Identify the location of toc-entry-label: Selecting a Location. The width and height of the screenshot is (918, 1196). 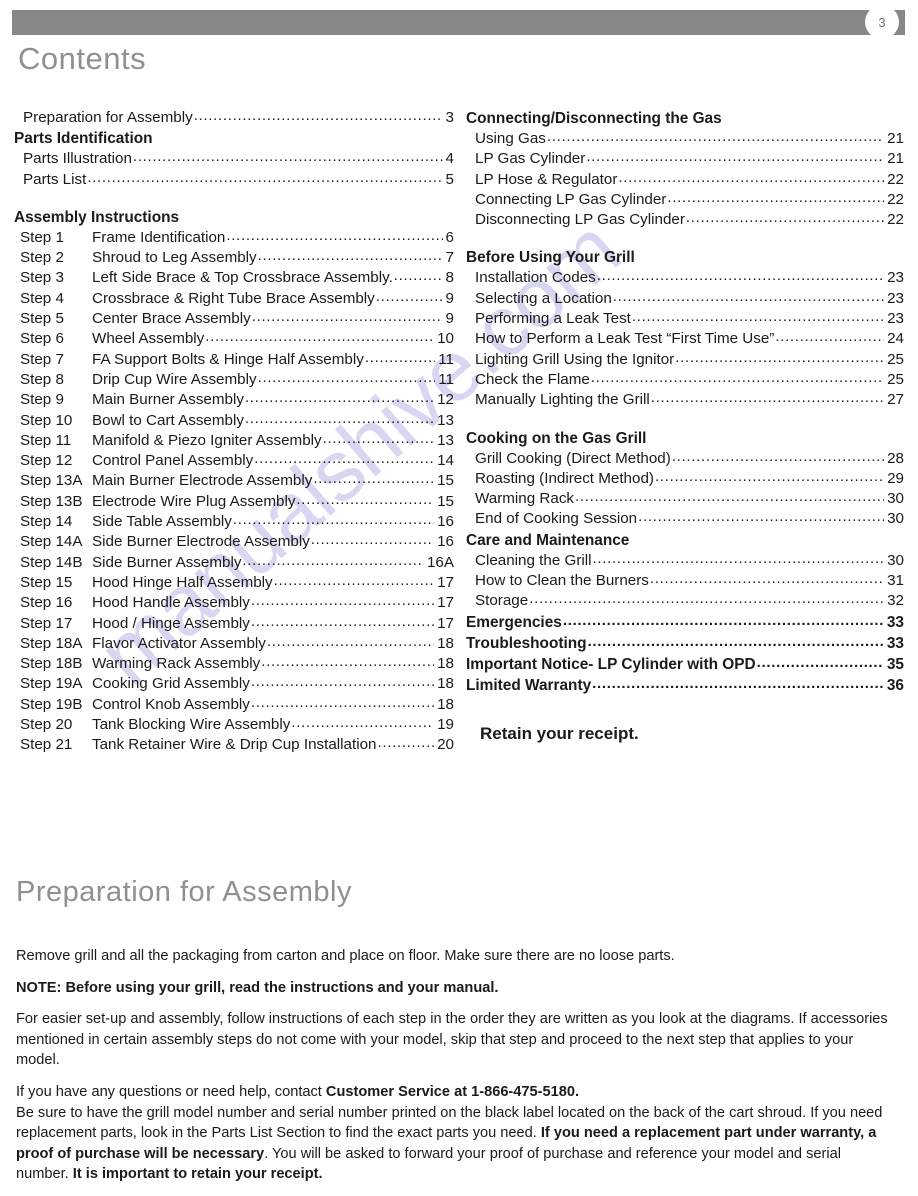
(543, 298).